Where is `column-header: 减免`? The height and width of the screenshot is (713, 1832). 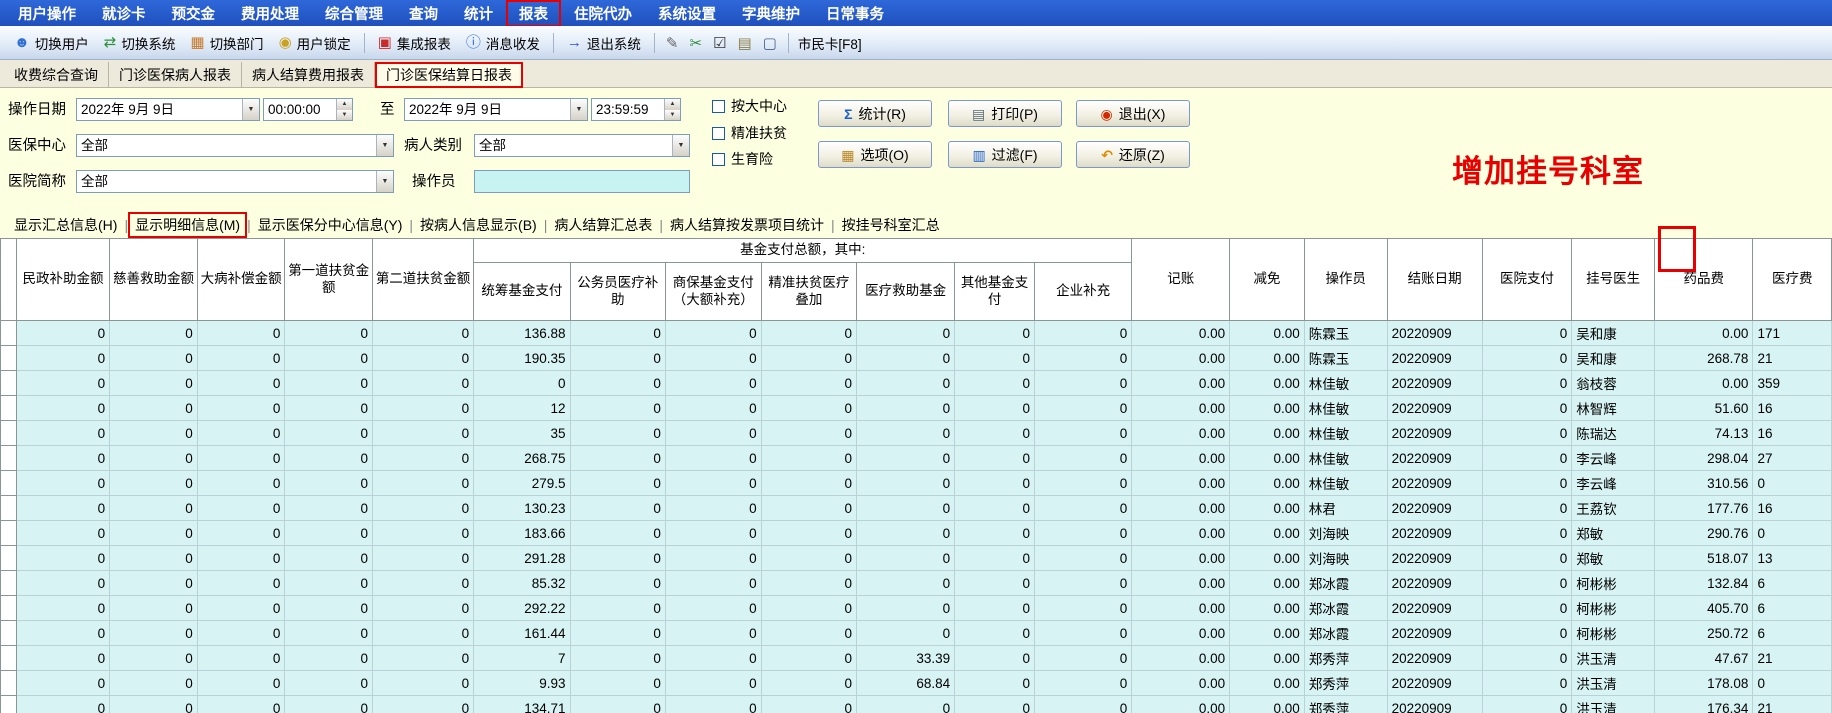 column-header: 减免 is located at coordinates (1267, 279).